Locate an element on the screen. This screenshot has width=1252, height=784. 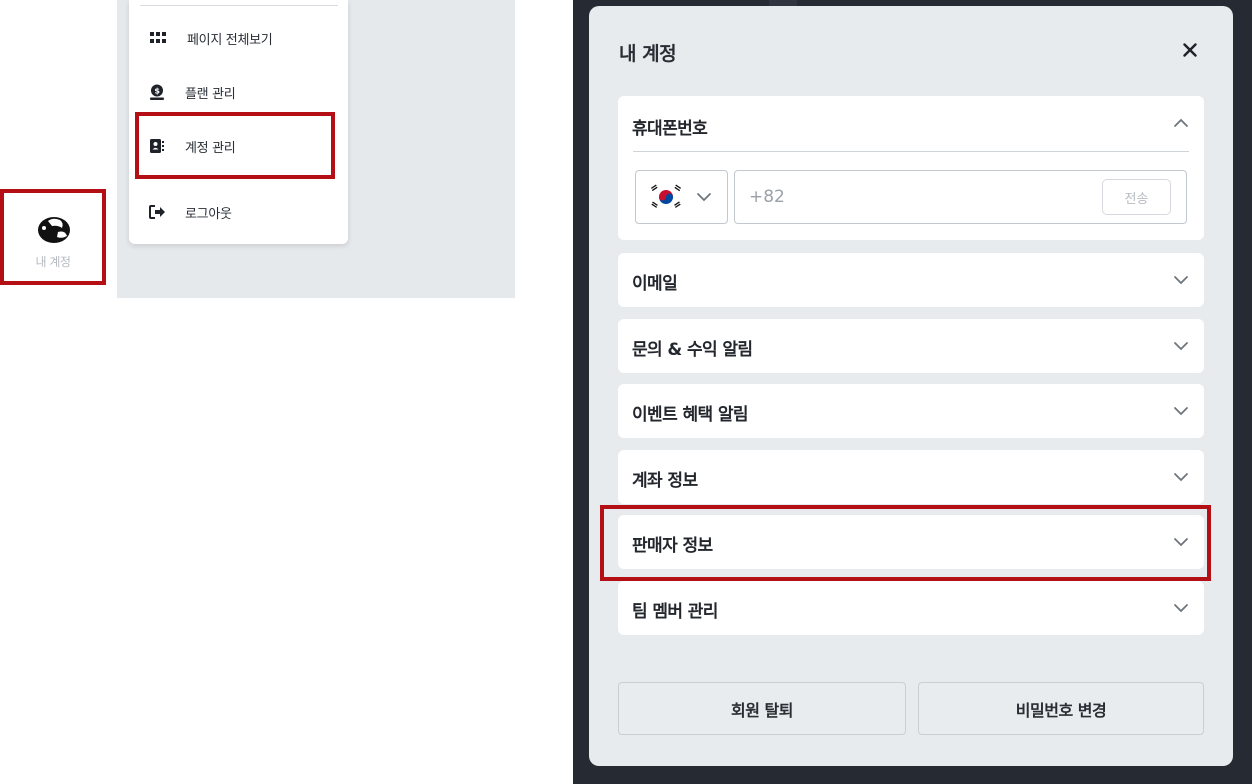
accordion-phone-number: 휴대폰번호 +82 전송 is located at coordinates (911, 168).